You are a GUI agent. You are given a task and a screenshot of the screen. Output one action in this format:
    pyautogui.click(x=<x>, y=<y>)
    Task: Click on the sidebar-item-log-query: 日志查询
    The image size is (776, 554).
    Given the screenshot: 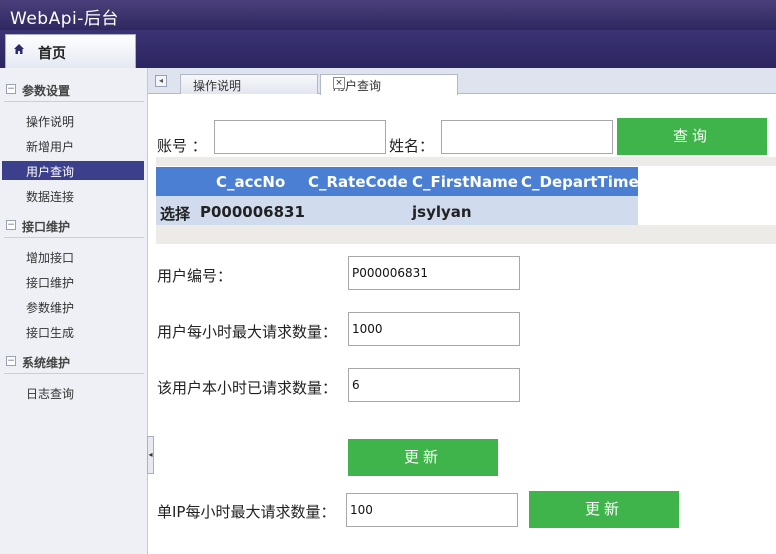 What is the action you would take?
    pyautogui.click(x=73, y=392)
    